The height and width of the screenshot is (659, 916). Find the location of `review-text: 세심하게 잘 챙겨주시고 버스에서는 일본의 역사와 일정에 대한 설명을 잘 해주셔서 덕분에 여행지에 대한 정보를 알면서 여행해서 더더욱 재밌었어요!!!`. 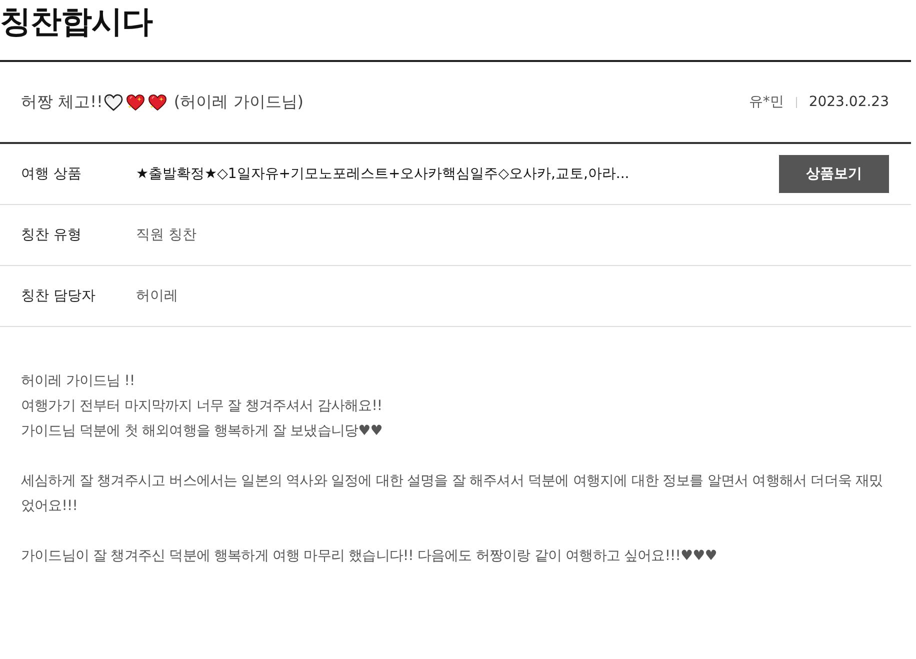

review-text: 세심하게 잘 챙겨주시고 버스에서는 일본의 역사와 일정에 대한 설명을 잘 해주셔서 덕분에 여행지에 대한 정보를 알면서 여행해서 더더욱 재밌었어요!!! is located at coordinates (452, 494).